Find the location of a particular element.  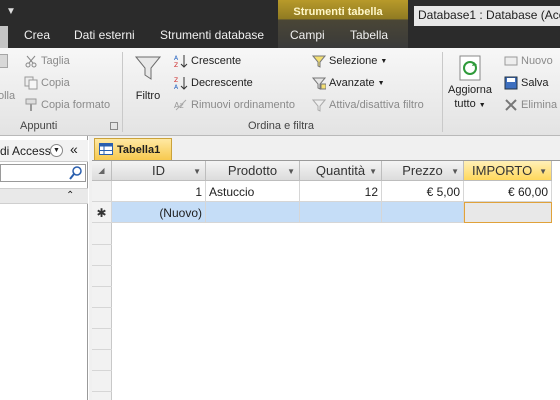

svg-text: Az is located at coordinates (179, 105).